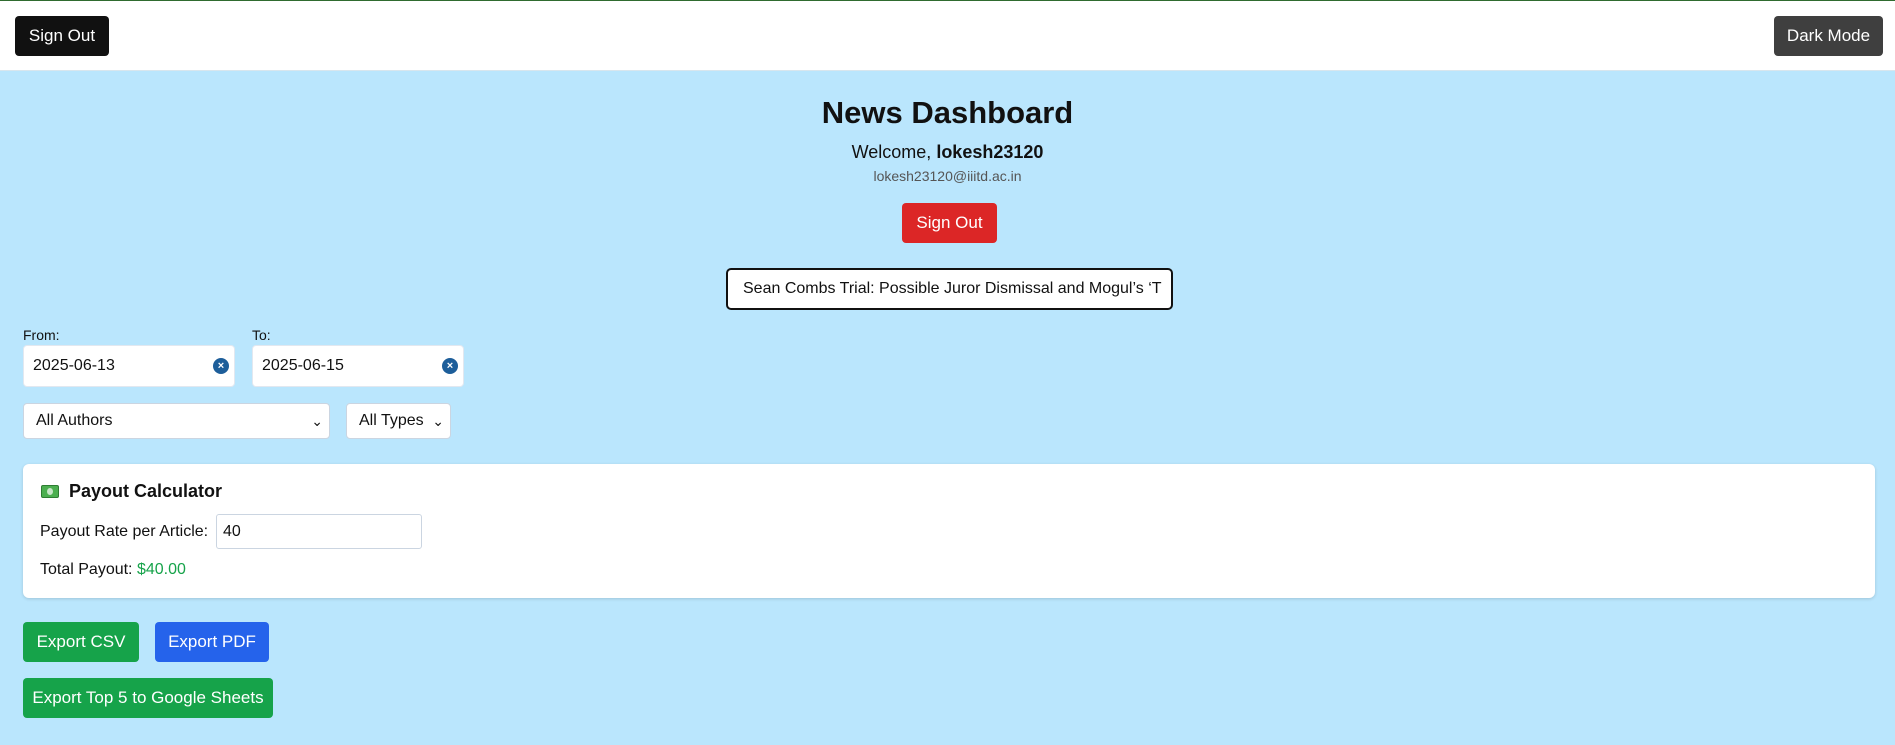 The image size is (1895, 745). Describe the element at coordinates (129, 366) in the screenshot. I see `from-date-input: 2025-06-13 ×` at that location.